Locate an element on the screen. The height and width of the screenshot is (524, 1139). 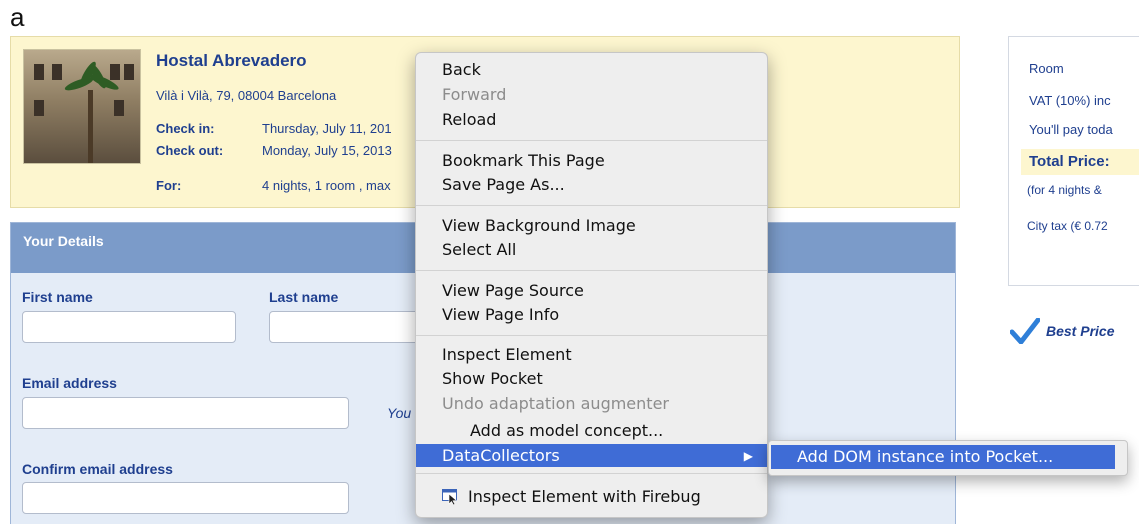
confirm-email-label: Confirm email address is located at coordinates (97, 469).